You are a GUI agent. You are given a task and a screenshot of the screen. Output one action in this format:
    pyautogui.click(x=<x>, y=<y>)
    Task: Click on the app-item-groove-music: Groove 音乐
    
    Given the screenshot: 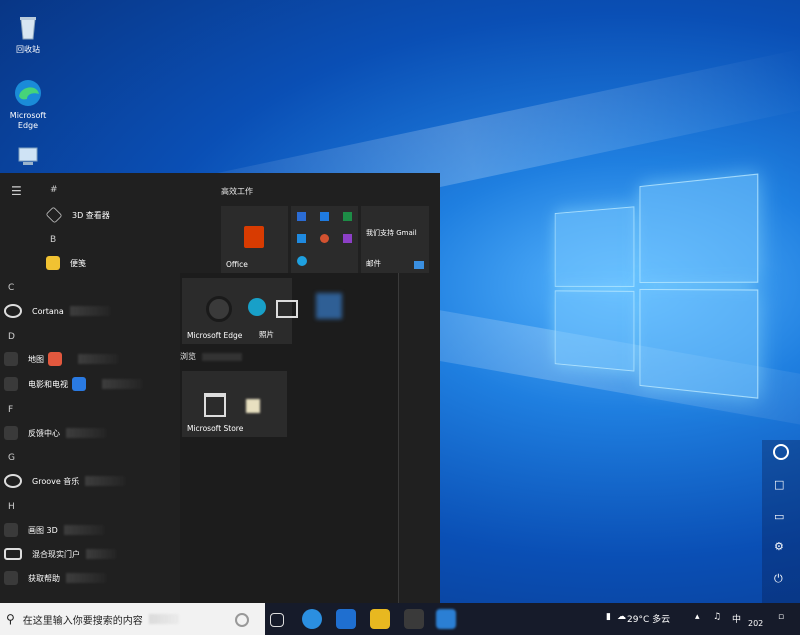 What is the action you would take?
    pyautogui.click(x=89, y=481)
    